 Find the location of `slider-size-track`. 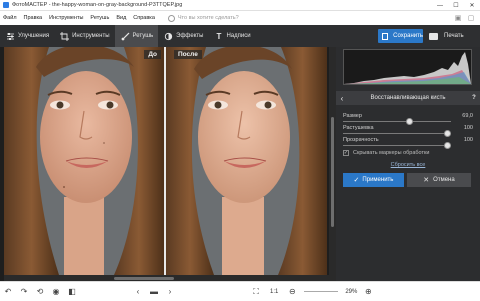

slider-size-track is located at coordinates (397, 121).